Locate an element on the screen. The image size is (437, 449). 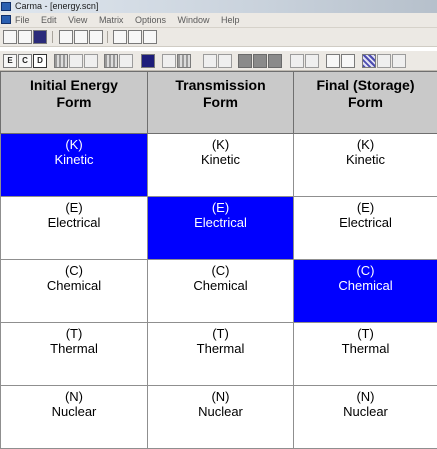
menu-edit: Edit is located at coordinates (49, 20).